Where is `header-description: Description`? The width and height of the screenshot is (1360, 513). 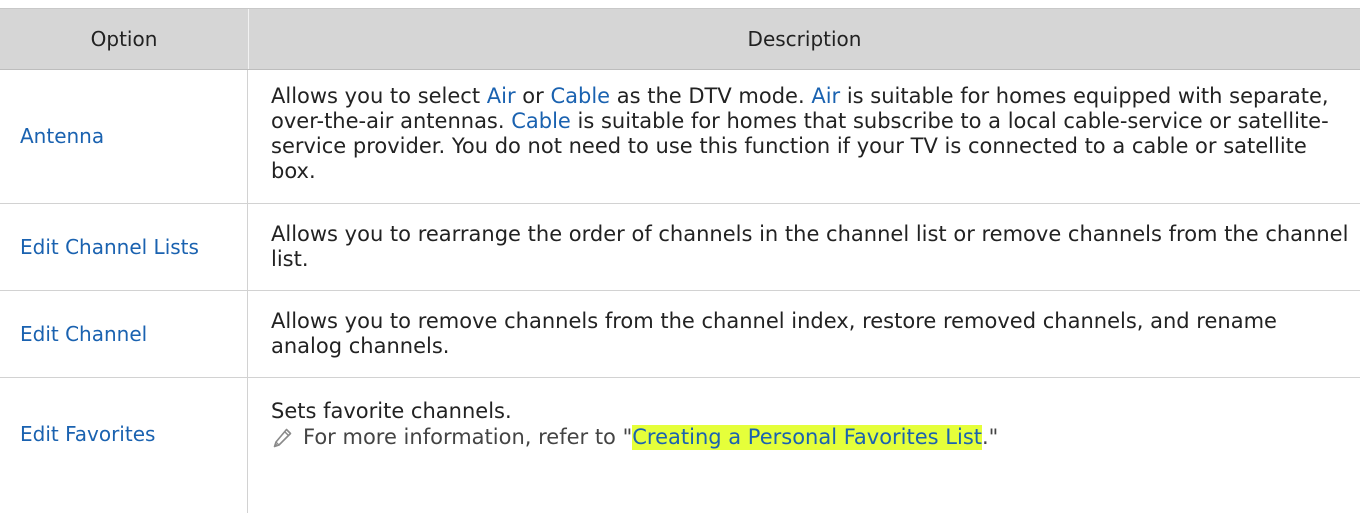 header-description: Description is located at coordinates (804, 39).